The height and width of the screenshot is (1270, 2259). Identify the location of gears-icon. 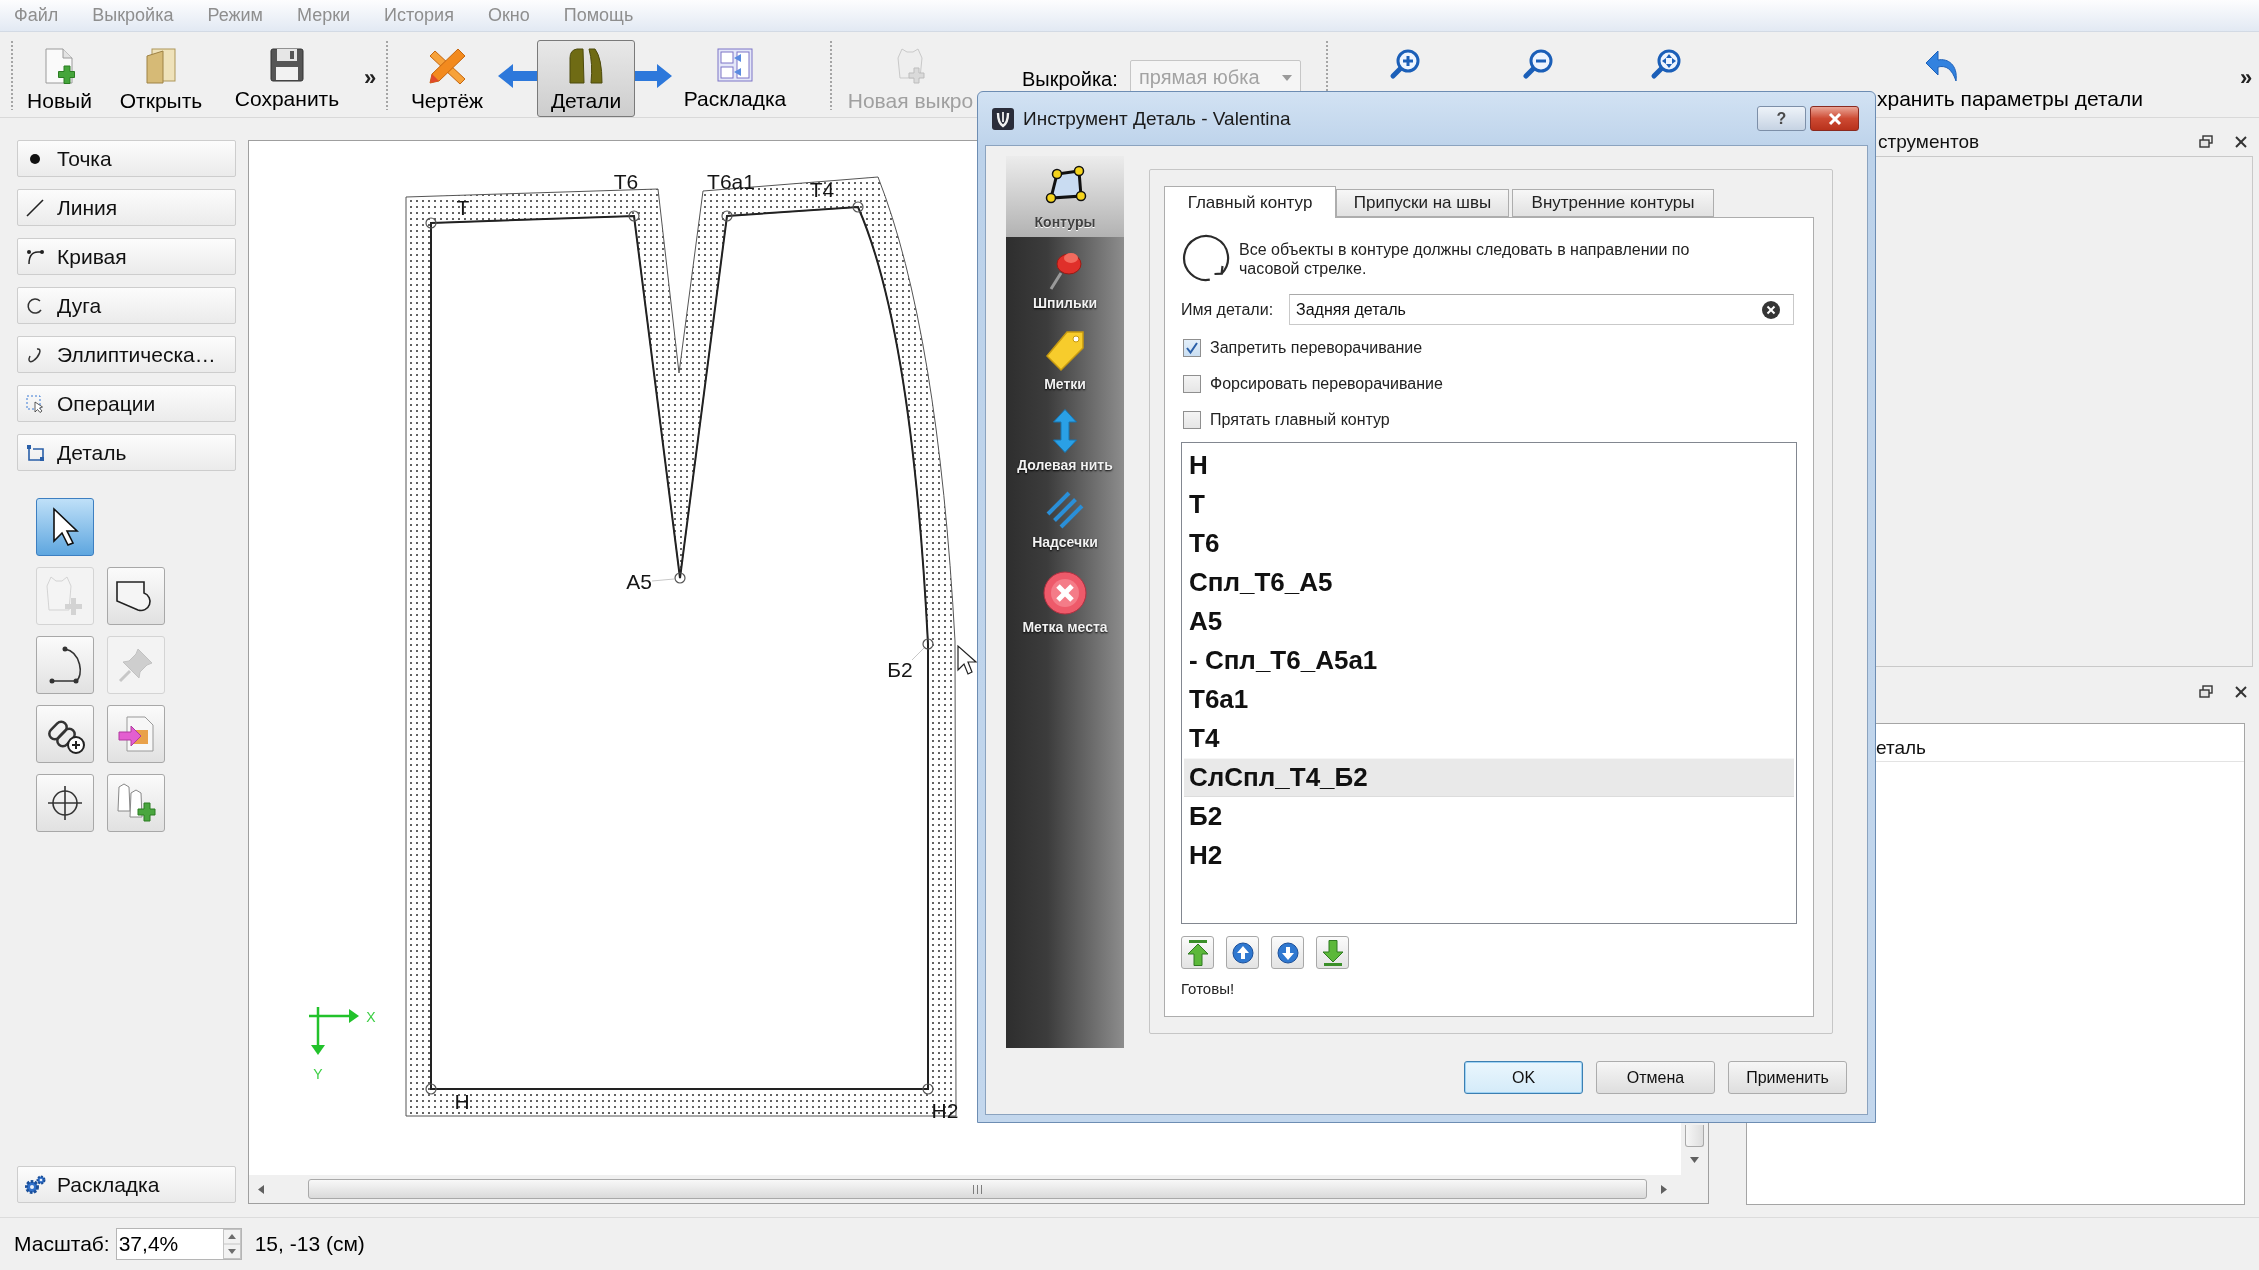
(35, 1184).